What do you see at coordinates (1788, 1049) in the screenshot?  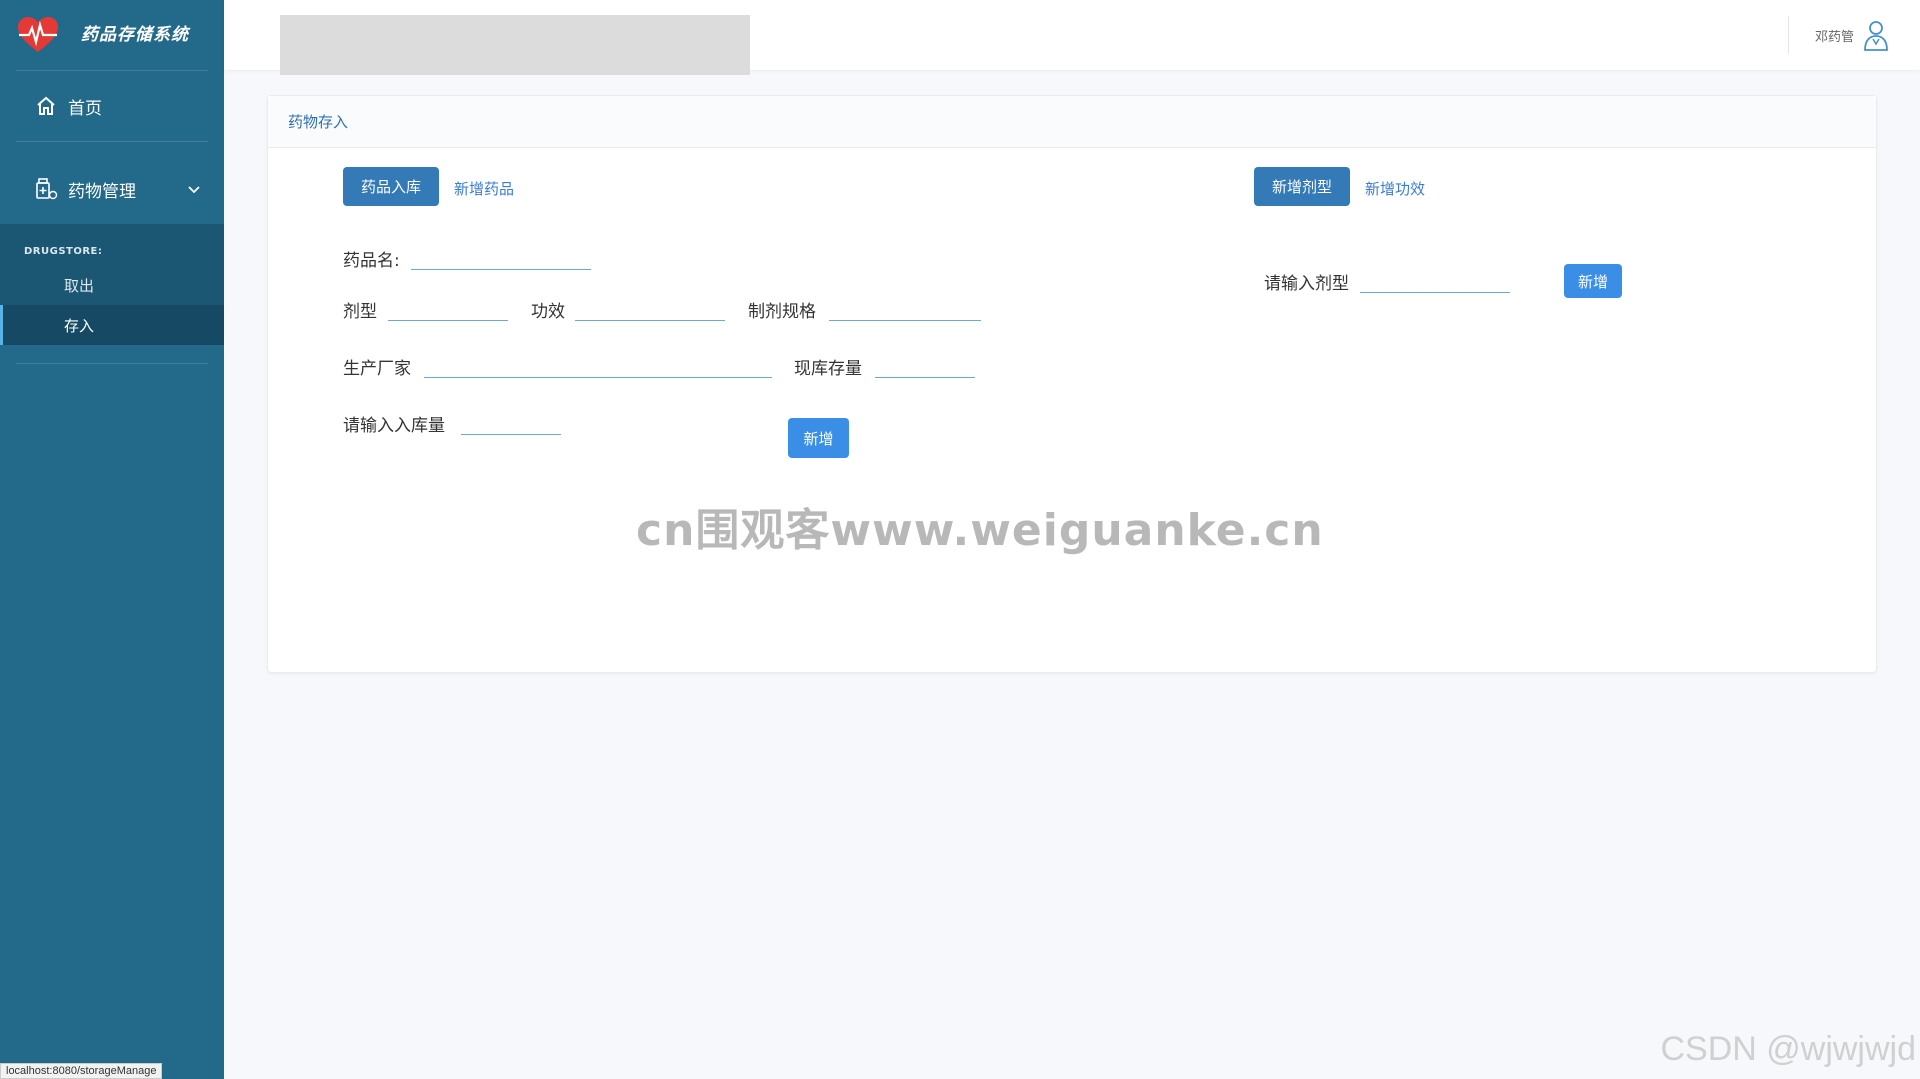 I see `csdn-watermark: CSDN @wjwjwjd` at bounding box center [1788, 1049].